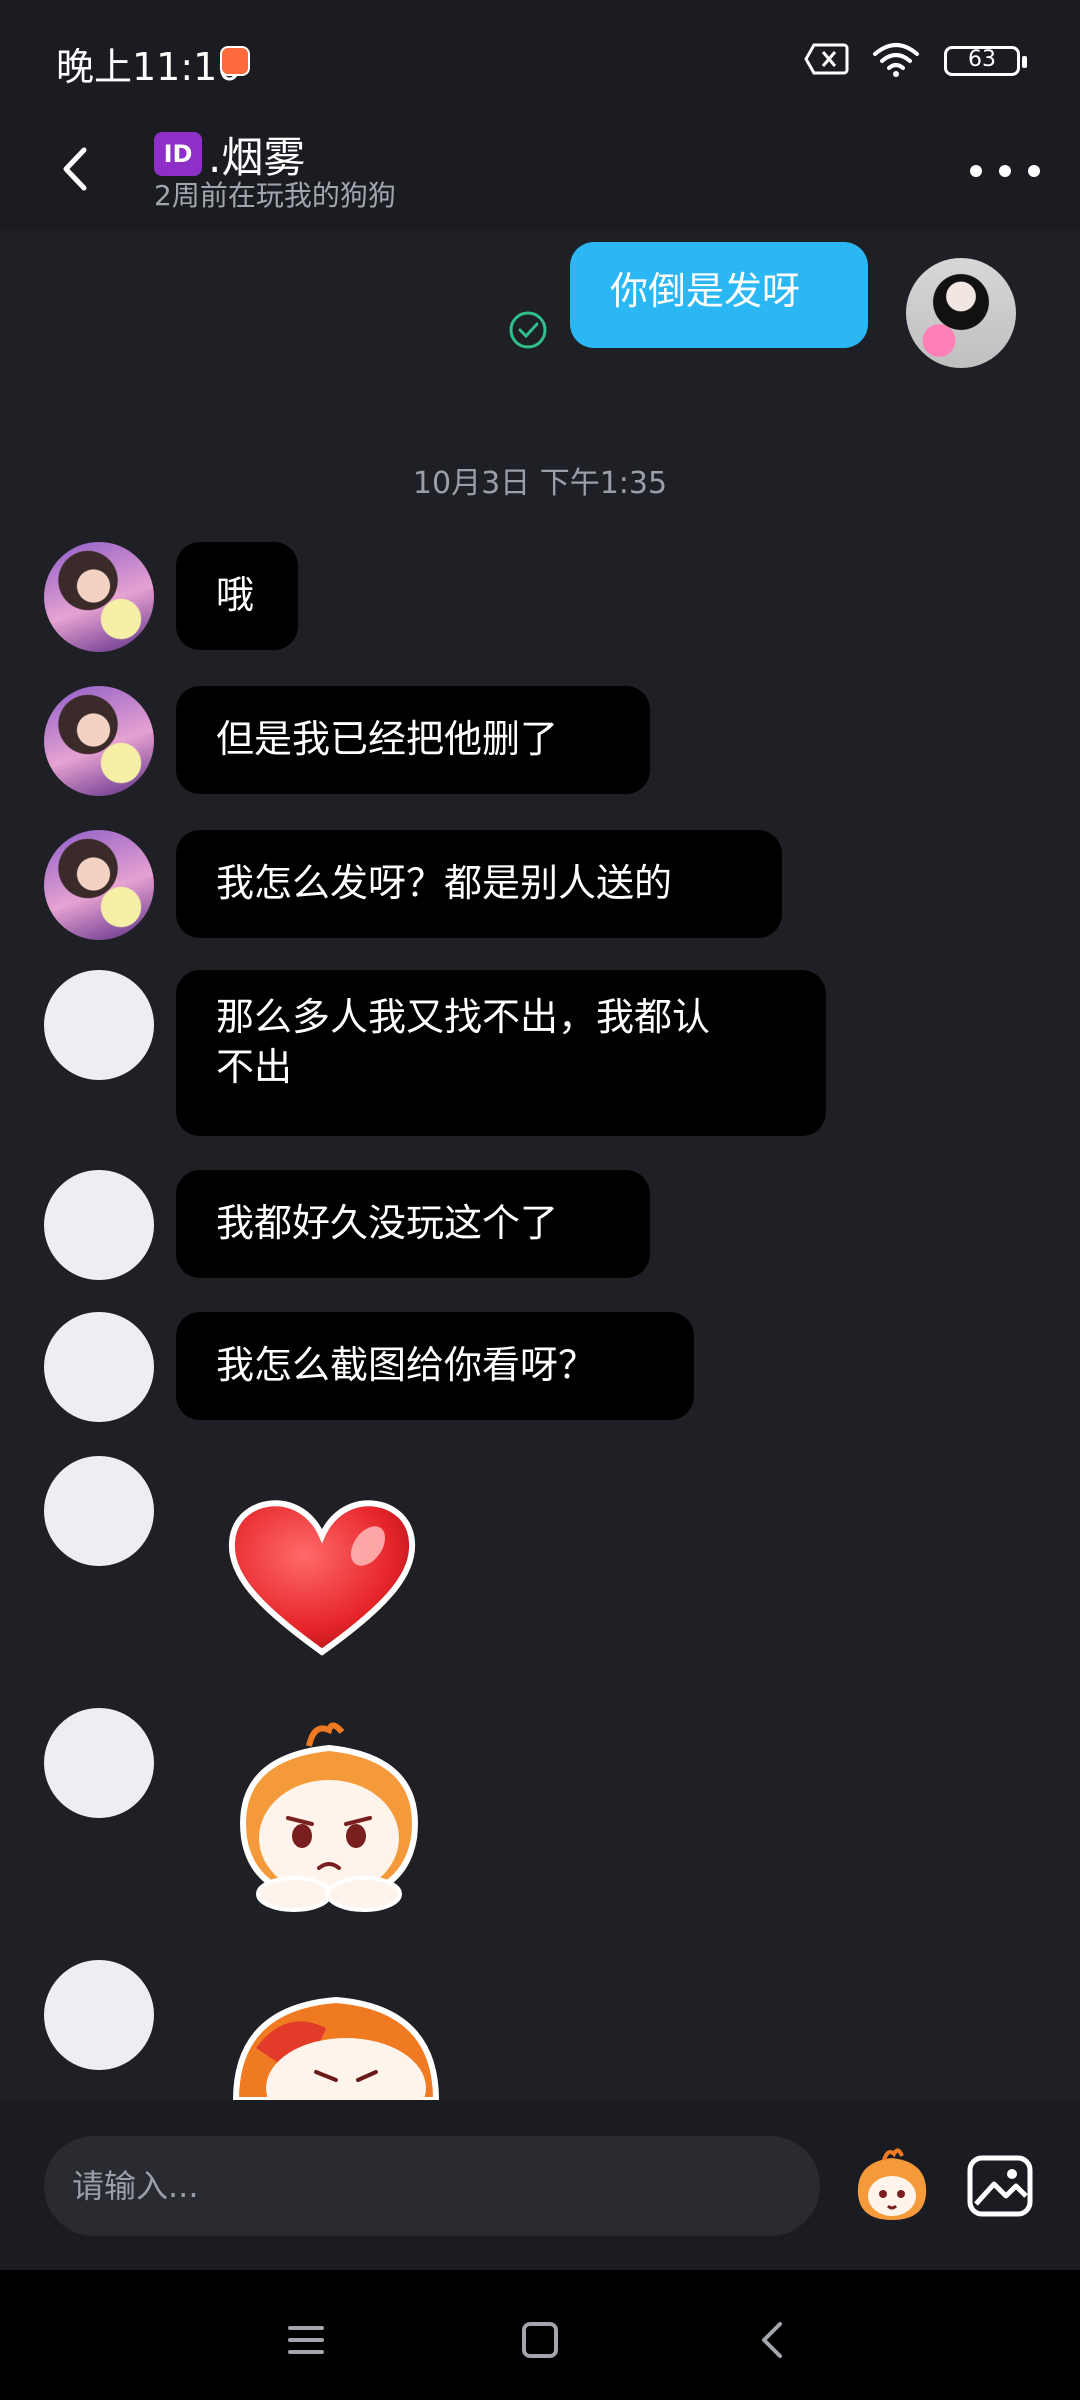 The width and height of the screenshot is (1080, 2400). I want to click on check-circle-icon, so click(528, 330).